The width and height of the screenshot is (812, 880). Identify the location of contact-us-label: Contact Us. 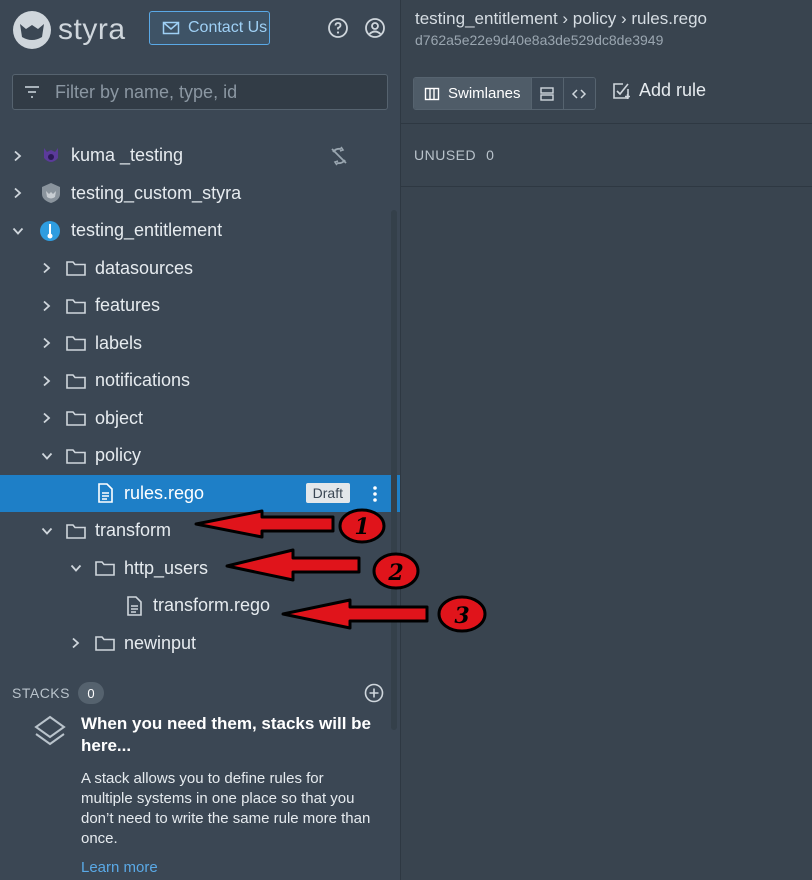
(228, 27).